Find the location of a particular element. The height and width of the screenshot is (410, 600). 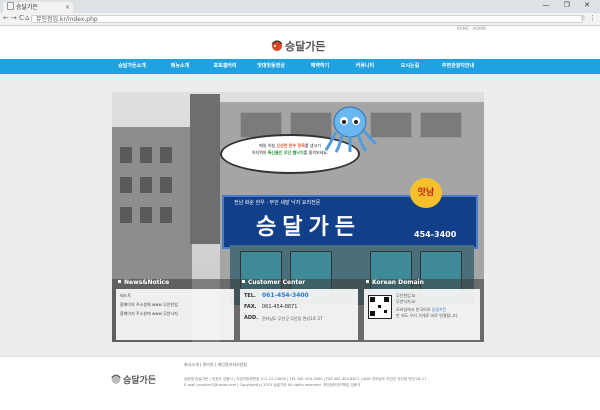

footer-logo-text: 승달가든 is located at coordinates (140, 381).